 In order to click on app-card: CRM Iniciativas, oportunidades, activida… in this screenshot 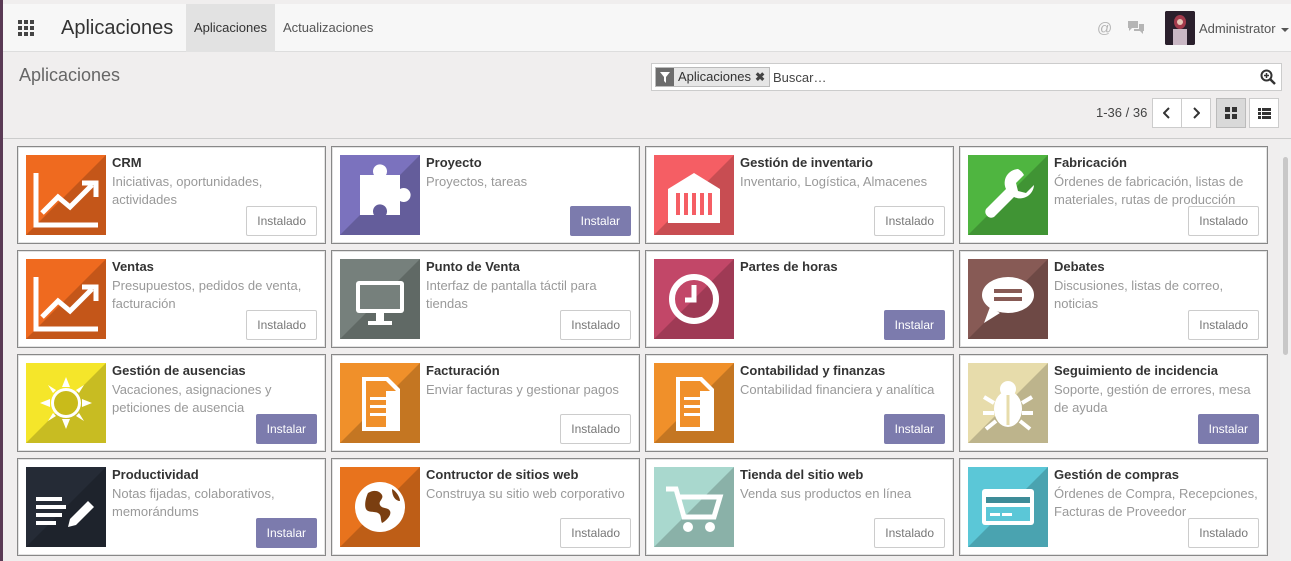, I will do `click(171, 195)`.